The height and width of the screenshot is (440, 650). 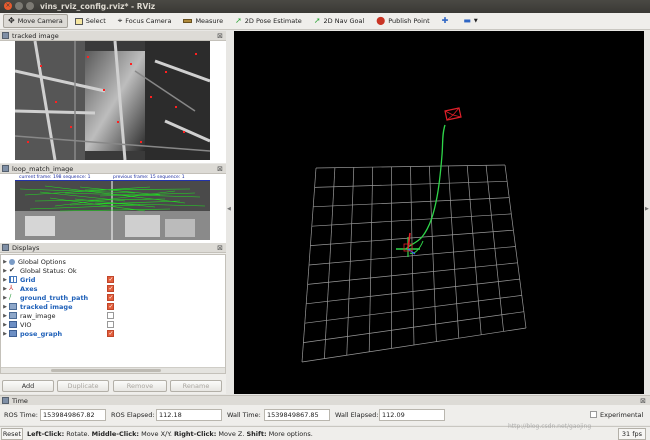 What do you see at coordinates (12, 434) in the screenshot?
I see `reset-button: Reset` at bounding box center [12, 434].